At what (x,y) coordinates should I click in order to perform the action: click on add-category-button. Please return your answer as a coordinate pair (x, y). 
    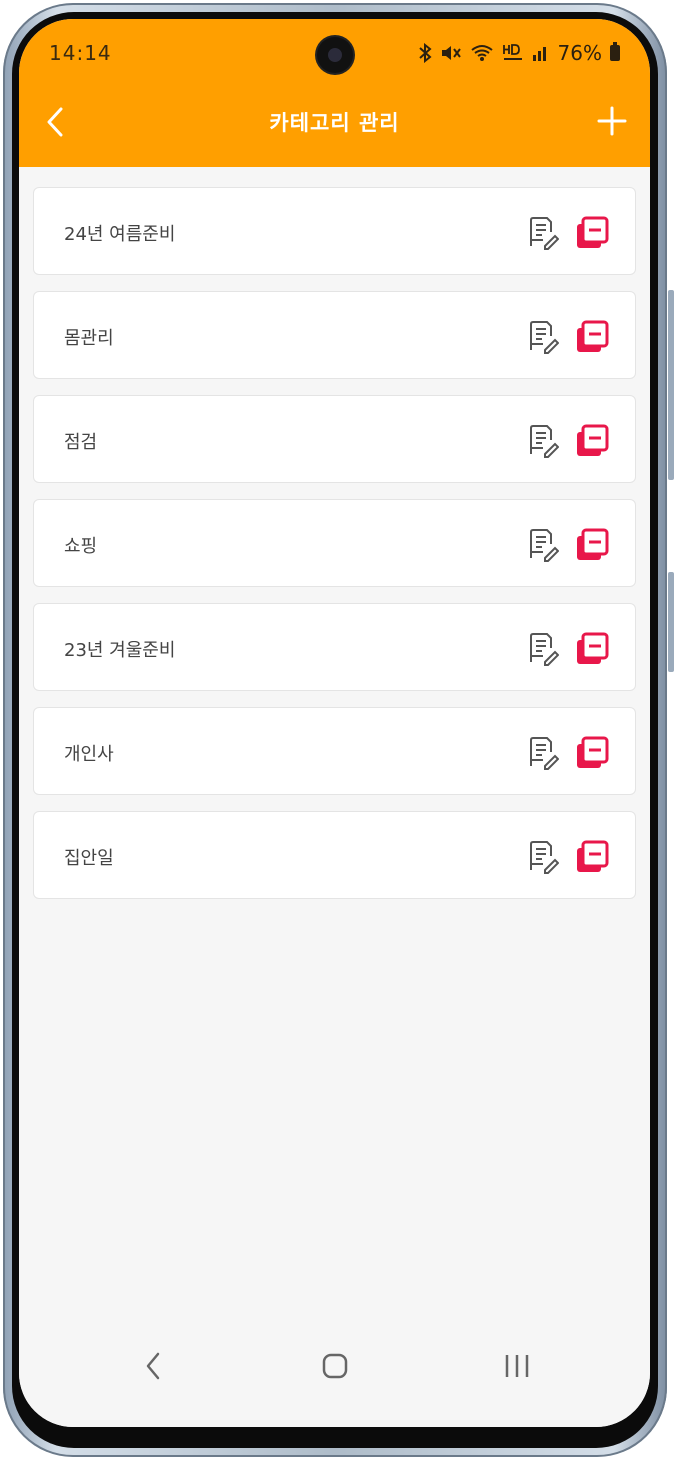
    Looking at the image, I should click on (612, 121).